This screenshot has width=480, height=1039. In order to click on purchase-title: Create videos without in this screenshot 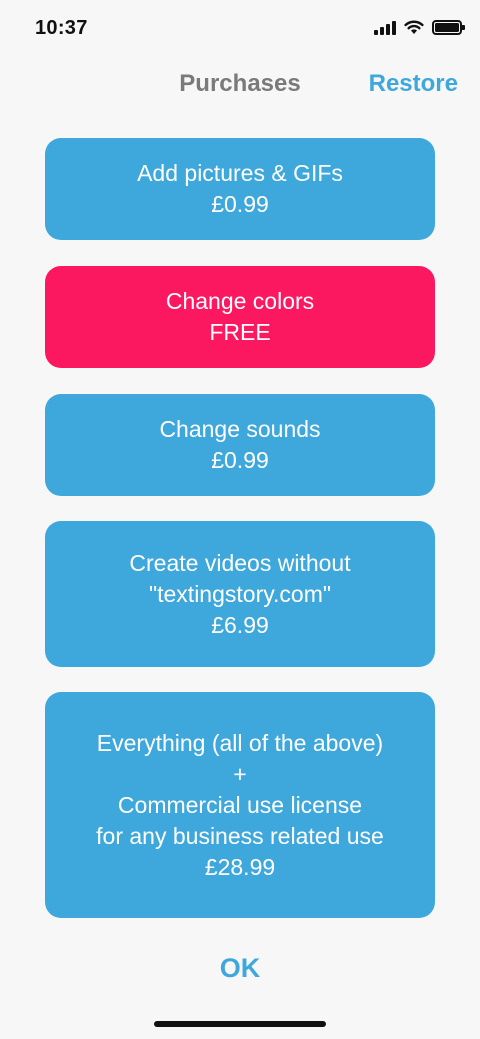, I will do `click(240, 562)`.